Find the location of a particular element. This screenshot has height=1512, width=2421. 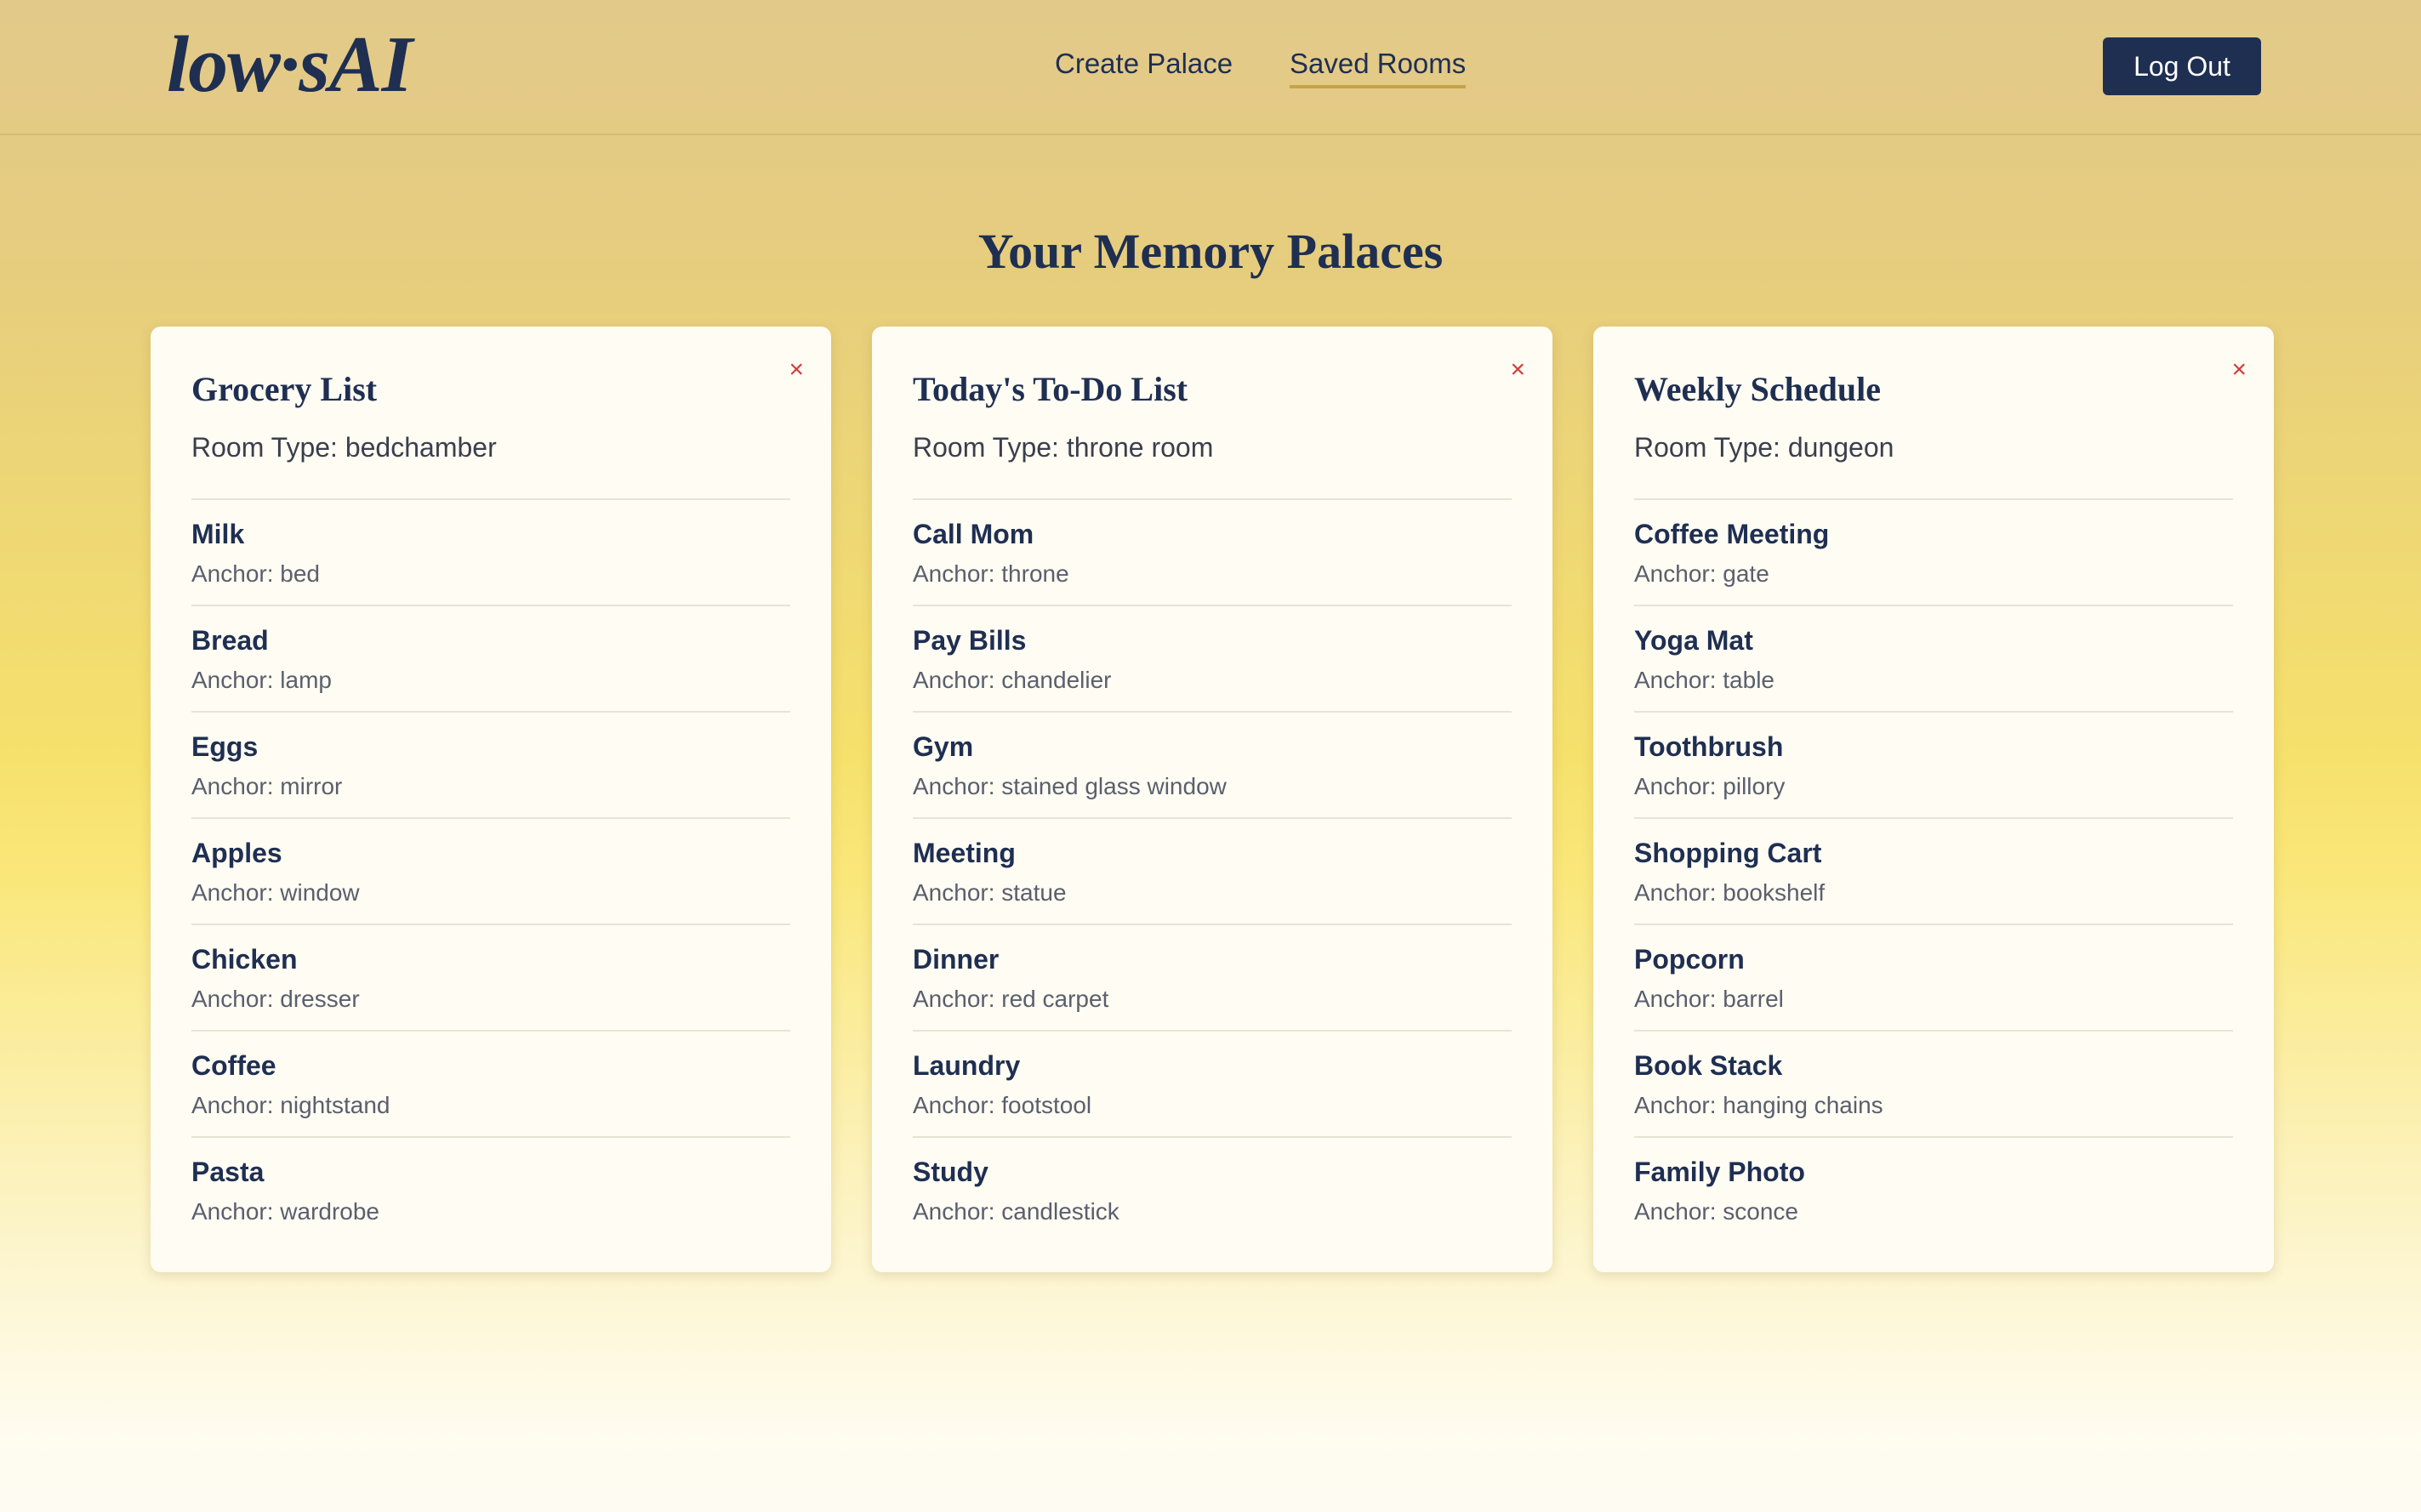

list-item: Eggs Anchor: mirror is located at coordinates (490, 764).